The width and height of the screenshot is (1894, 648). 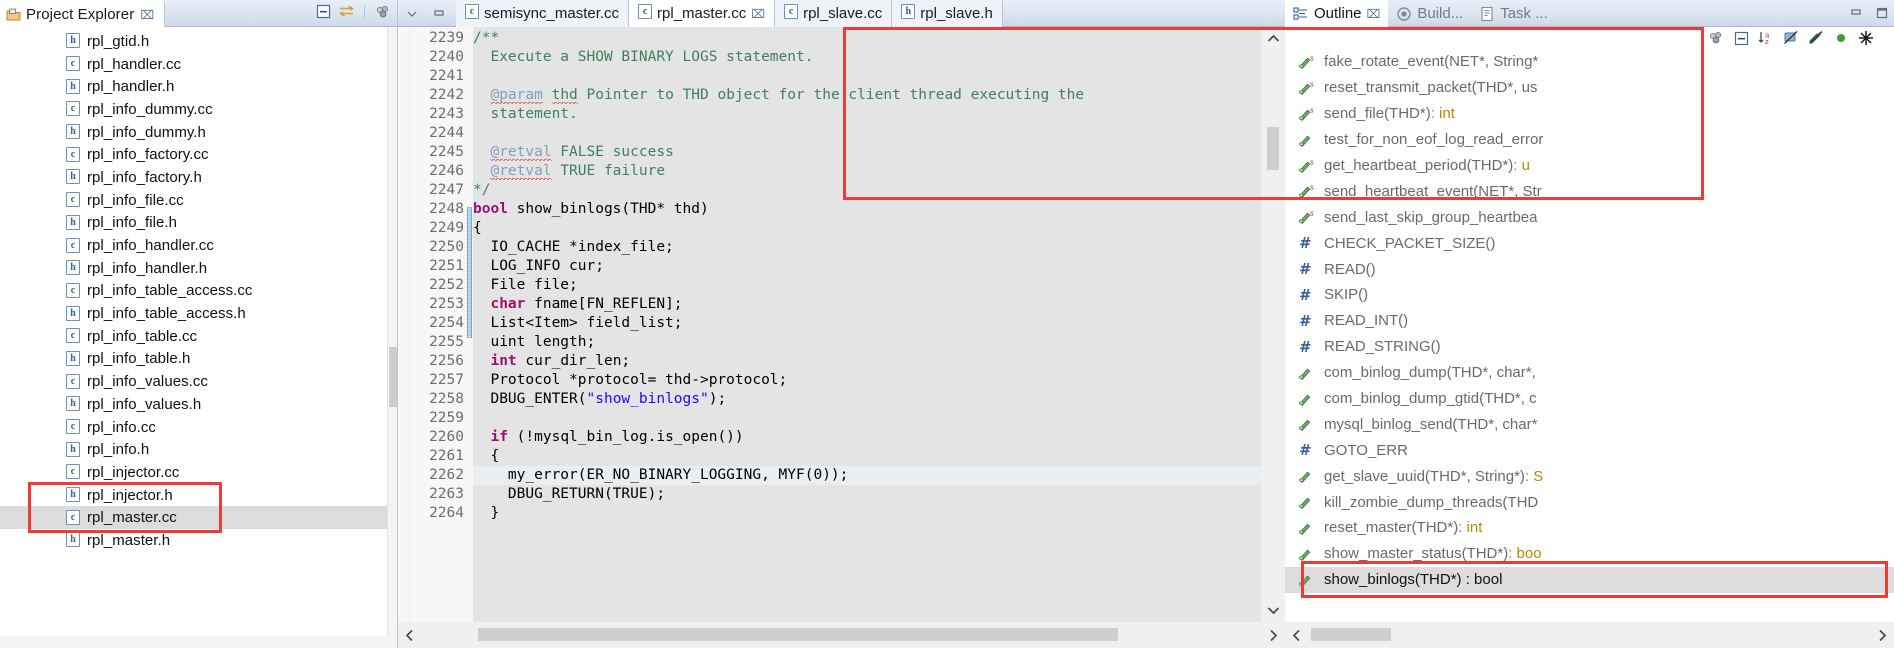 I want to click on editor-marker-ruler, so click(x=404, y=324).